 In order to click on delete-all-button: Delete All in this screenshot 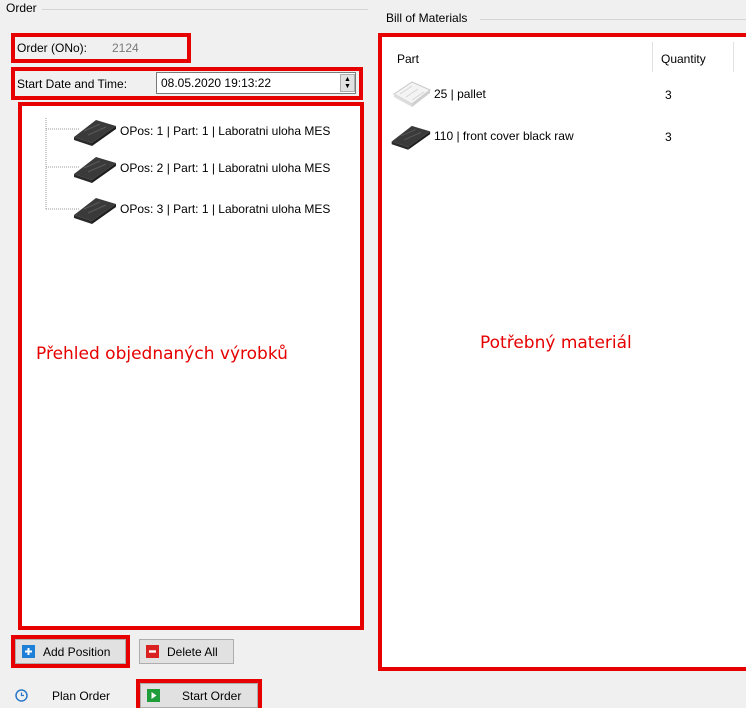, I will do `click(186, 651)`.